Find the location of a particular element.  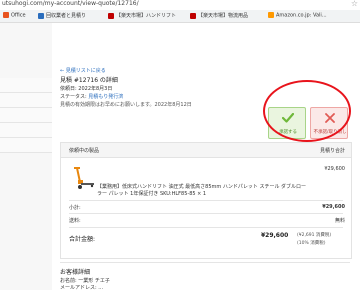

page-title: 見積 #12716 の詳細 is located at coordinates (89, 80).